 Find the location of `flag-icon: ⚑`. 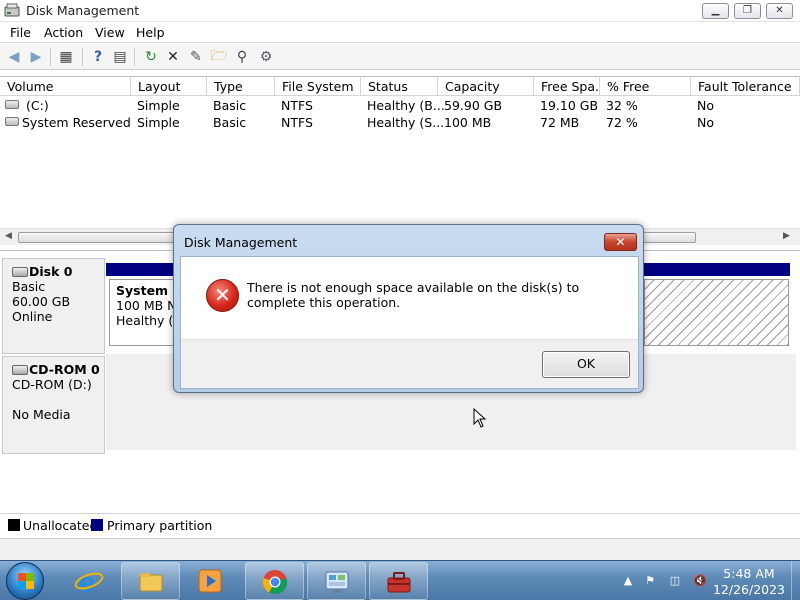

flag-icon: ⚑ is located at coordinates (650, 581).